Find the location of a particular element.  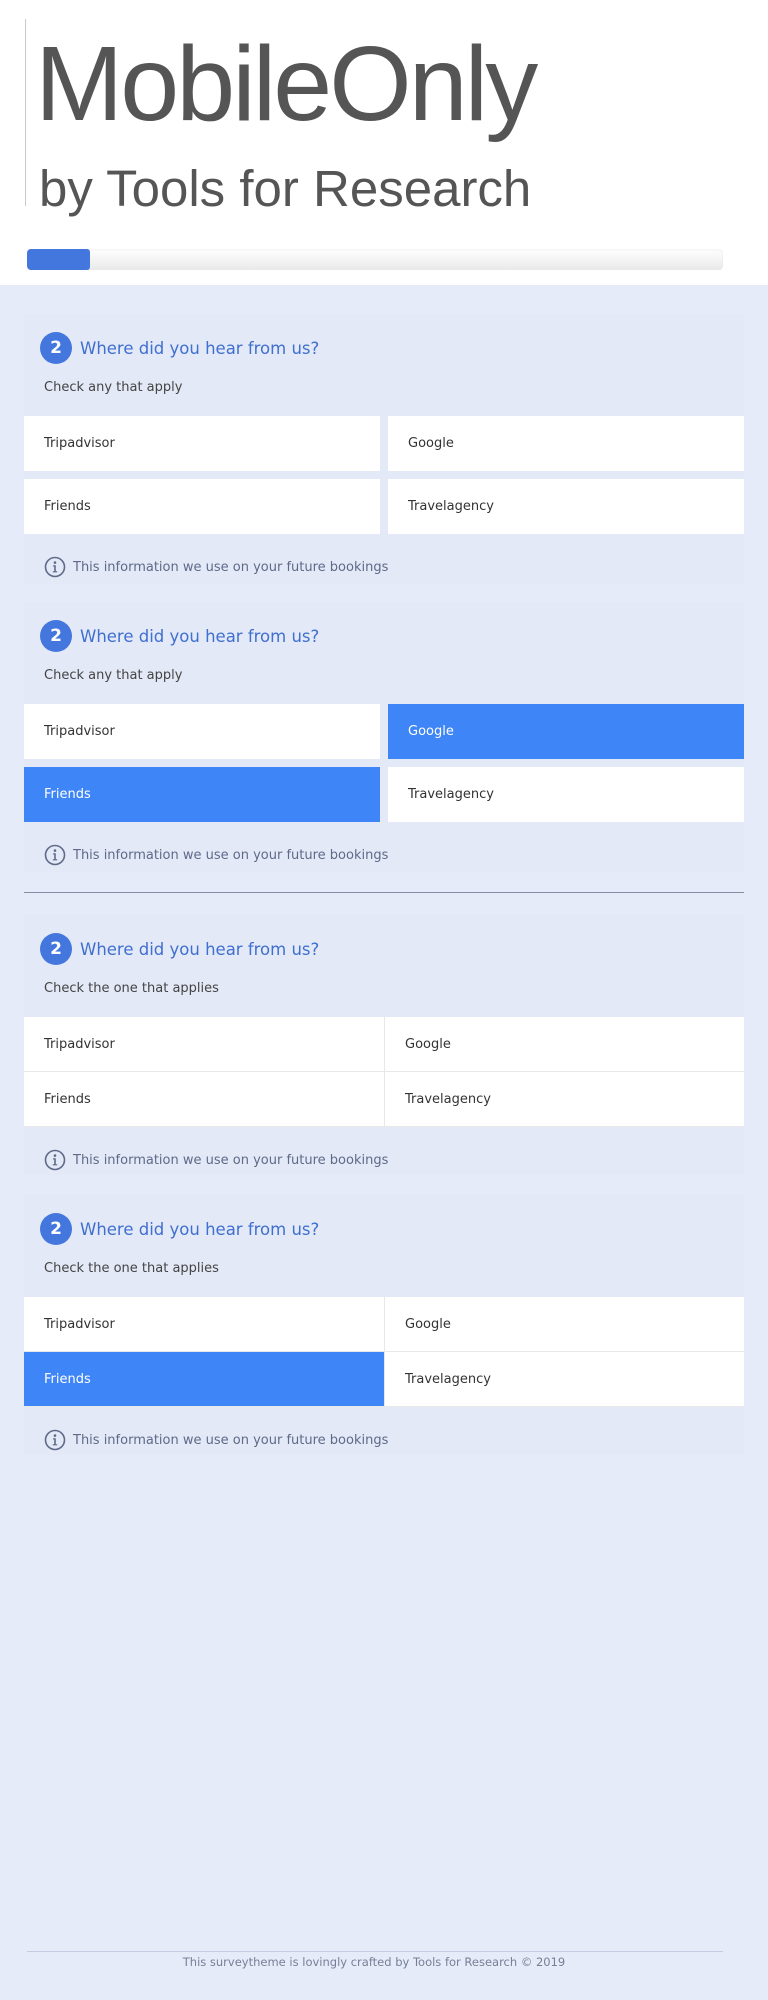

brand-title: MobileOnly is located at coordinates (286, 84).